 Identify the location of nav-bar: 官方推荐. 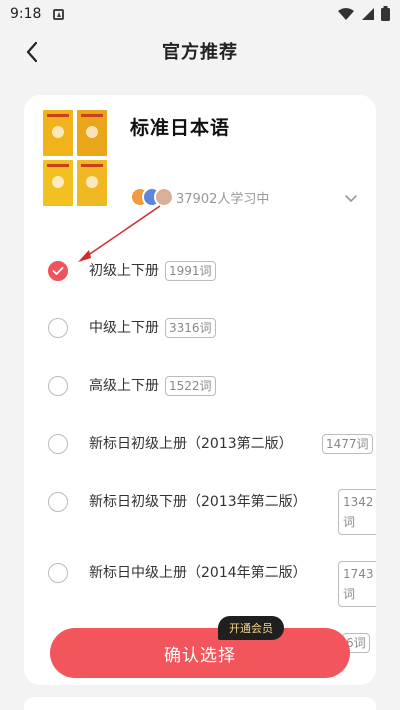
(200, 51).